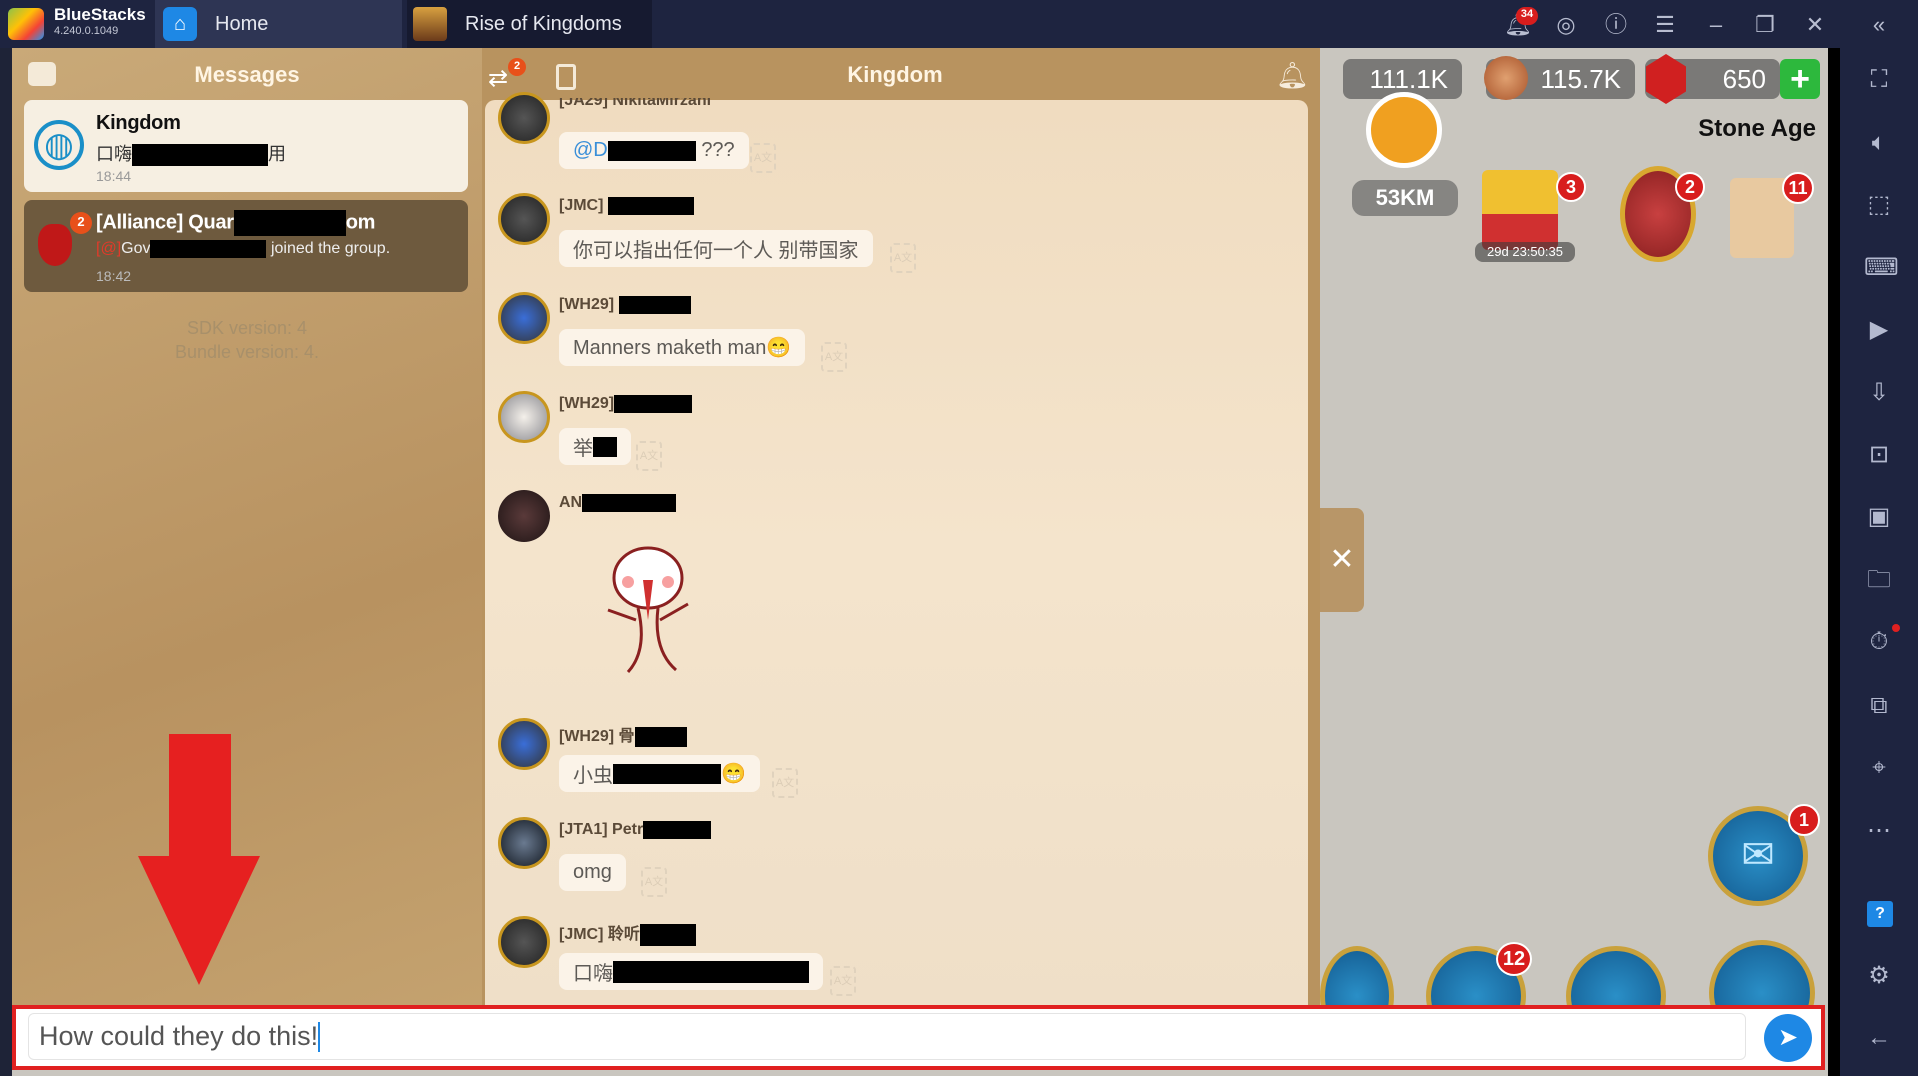 Image resolution: width=1918 pixels, height=1076 pixels. Describe the element at coordinates (1616, 25) in the screenshot. I see `help-icon: ⓘ` at that location.